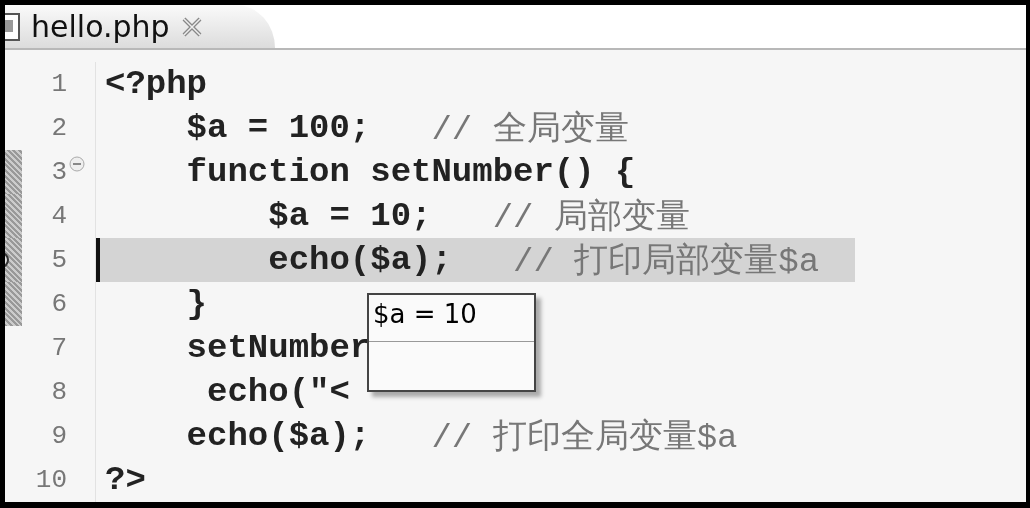 The image size is (1030, 508). I want to click on editor-tab: hello.php, so click(140, 26).